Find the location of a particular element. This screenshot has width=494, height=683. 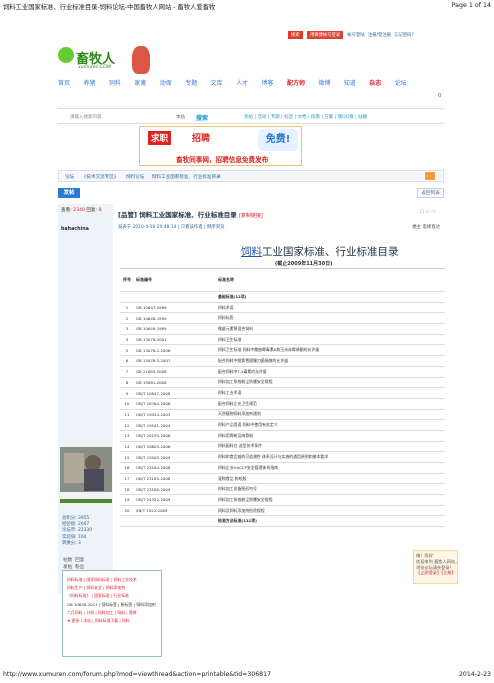

breadcrumb-item: 饲料工业国家标准、行业标准目录 is located at coordinates (186, 177).